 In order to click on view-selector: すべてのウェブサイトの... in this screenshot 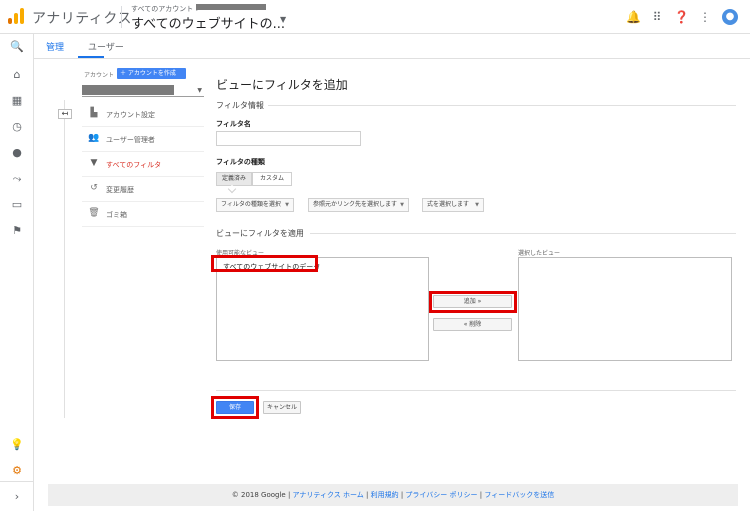, I will do `click(208, 22)`.